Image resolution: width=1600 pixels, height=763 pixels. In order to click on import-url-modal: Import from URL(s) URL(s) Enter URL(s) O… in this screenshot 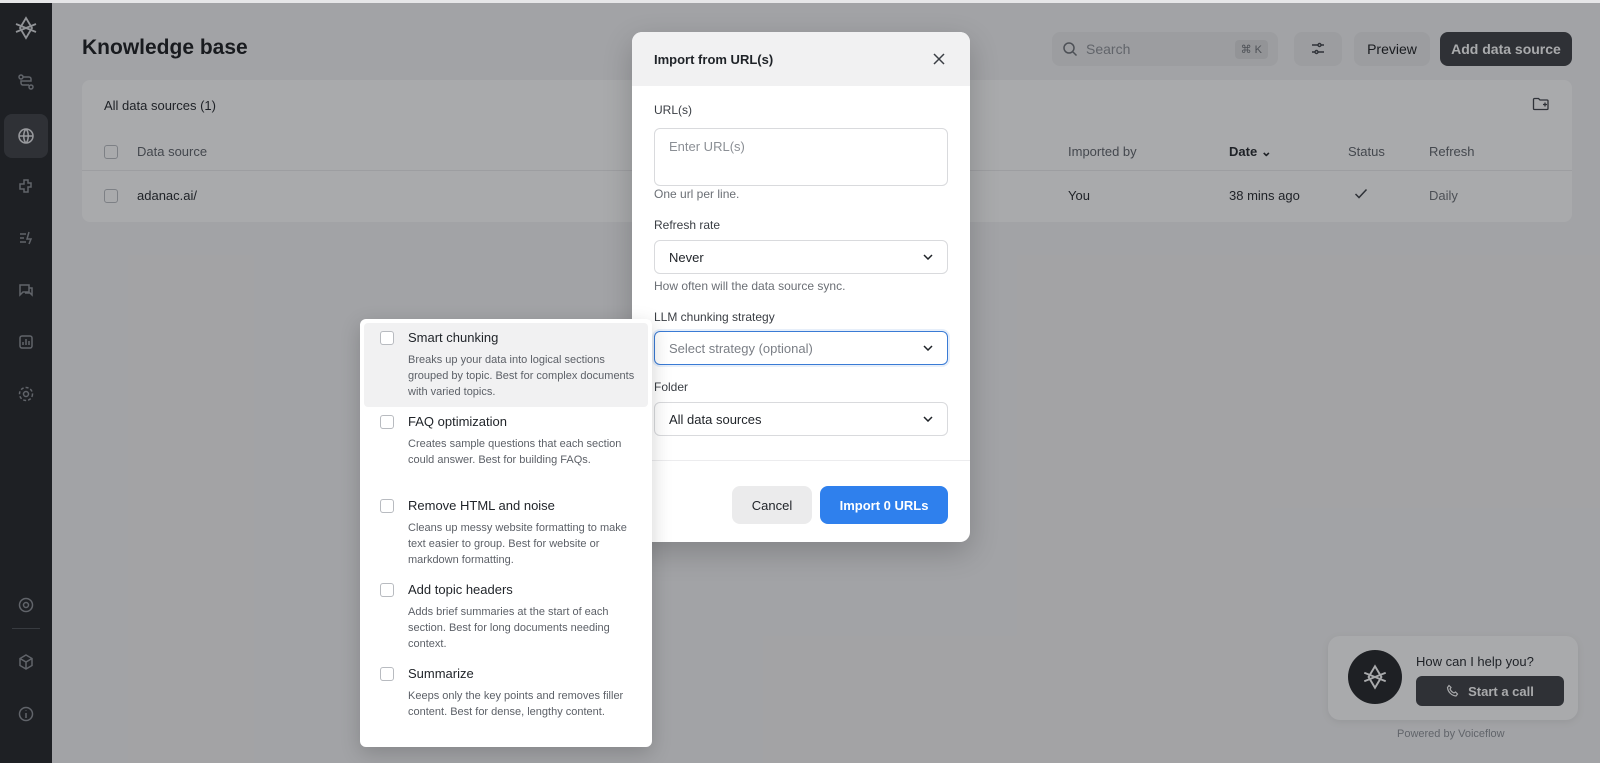, I will do `click(801, 287)`.